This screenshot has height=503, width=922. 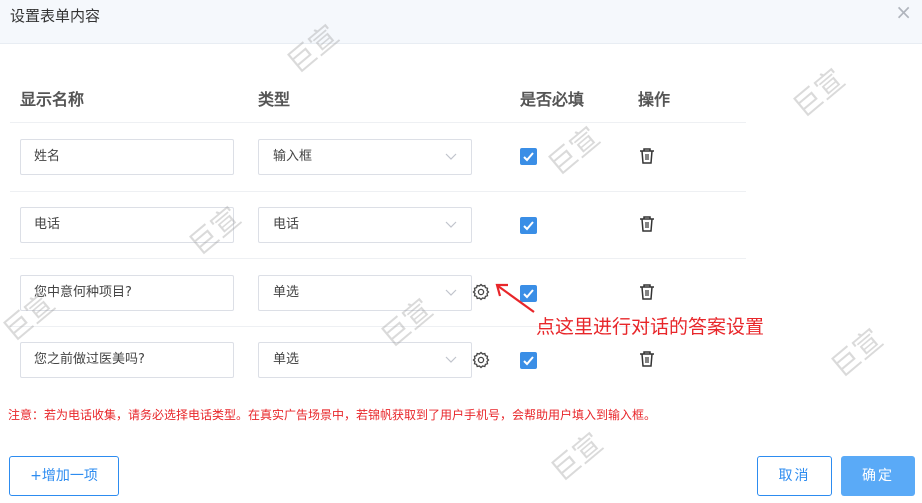 I want to click on cancel-button: 取消, so click(x=794, y=476).